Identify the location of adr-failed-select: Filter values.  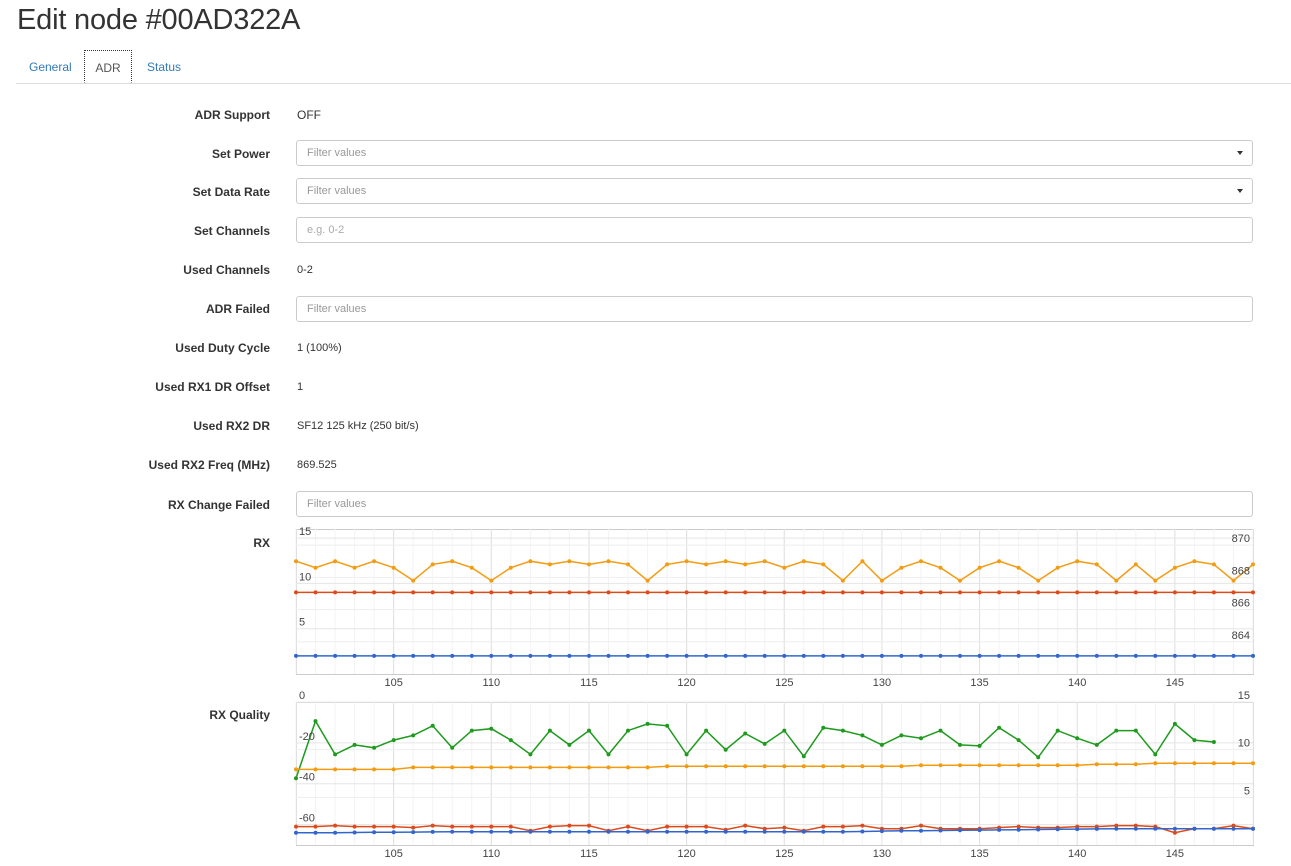
(774, 309).